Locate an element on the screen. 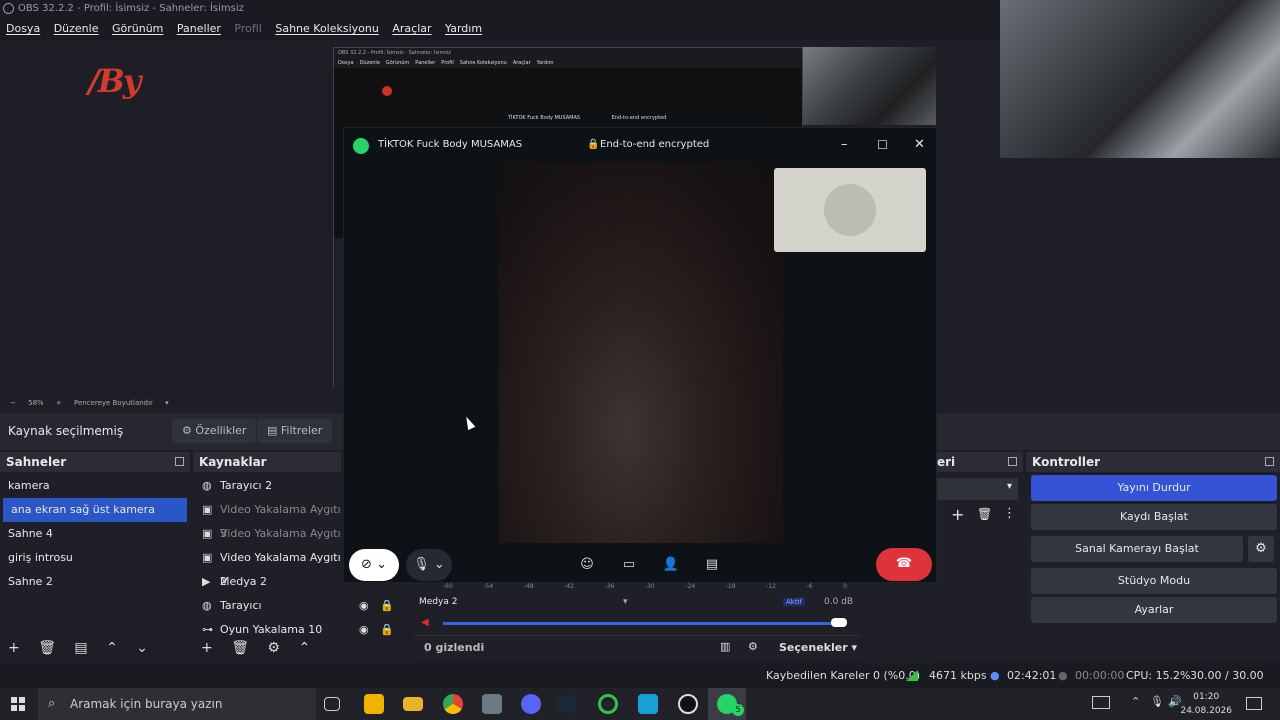  scene-item: Sahne 2 is located at coordinates (95, 582).